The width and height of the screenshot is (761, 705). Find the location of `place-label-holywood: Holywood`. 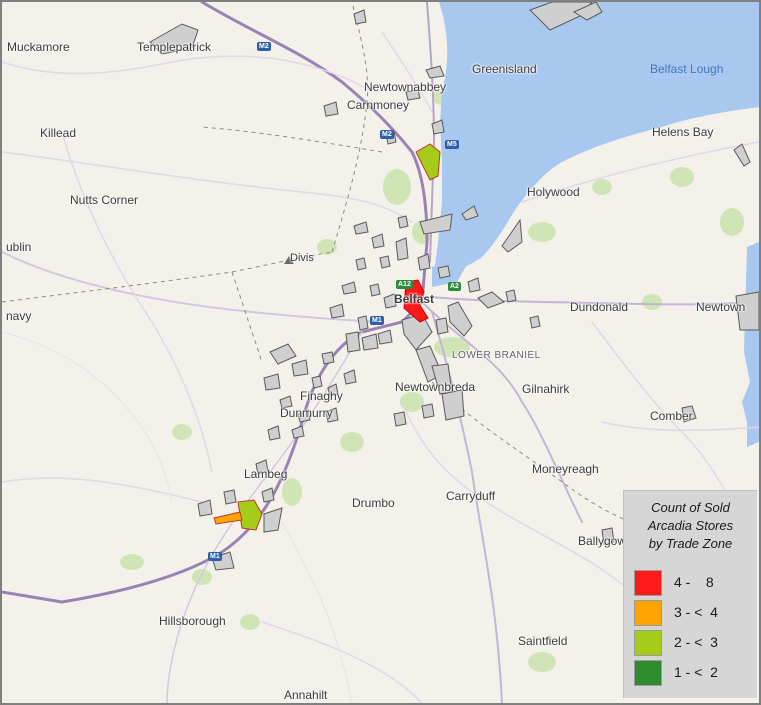

place-label-holywood: Holywood is located at coordinates (553, 192).